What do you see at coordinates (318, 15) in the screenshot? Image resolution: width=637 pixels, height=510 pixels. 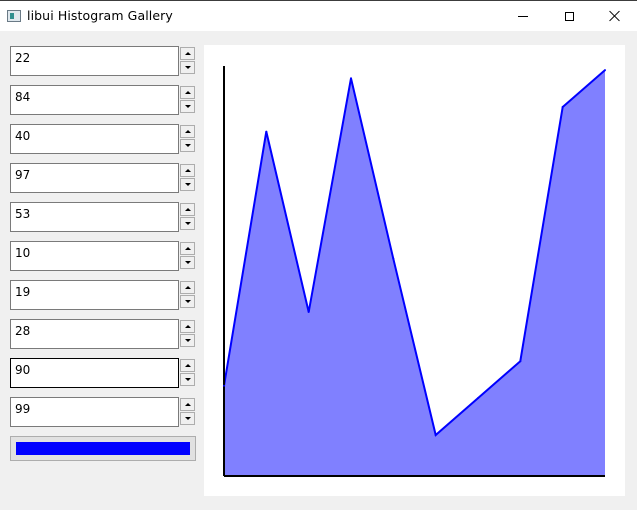 I see `title-bar: libui Histogram Gallery` at bounding box center [318, 15].